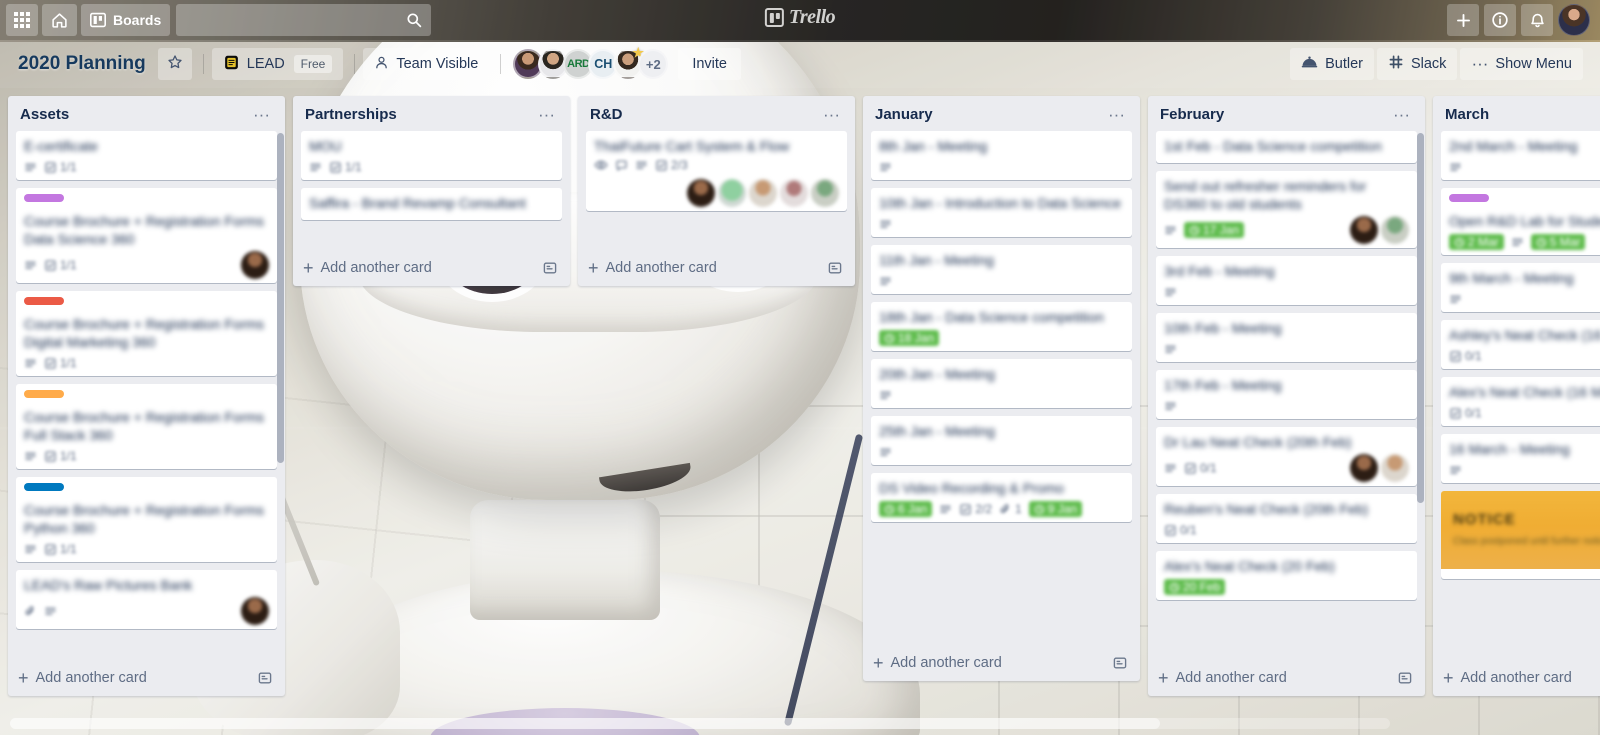  Describe the element at coordinates (1500, 20) in the screenshot. I see `information-button` at that location.